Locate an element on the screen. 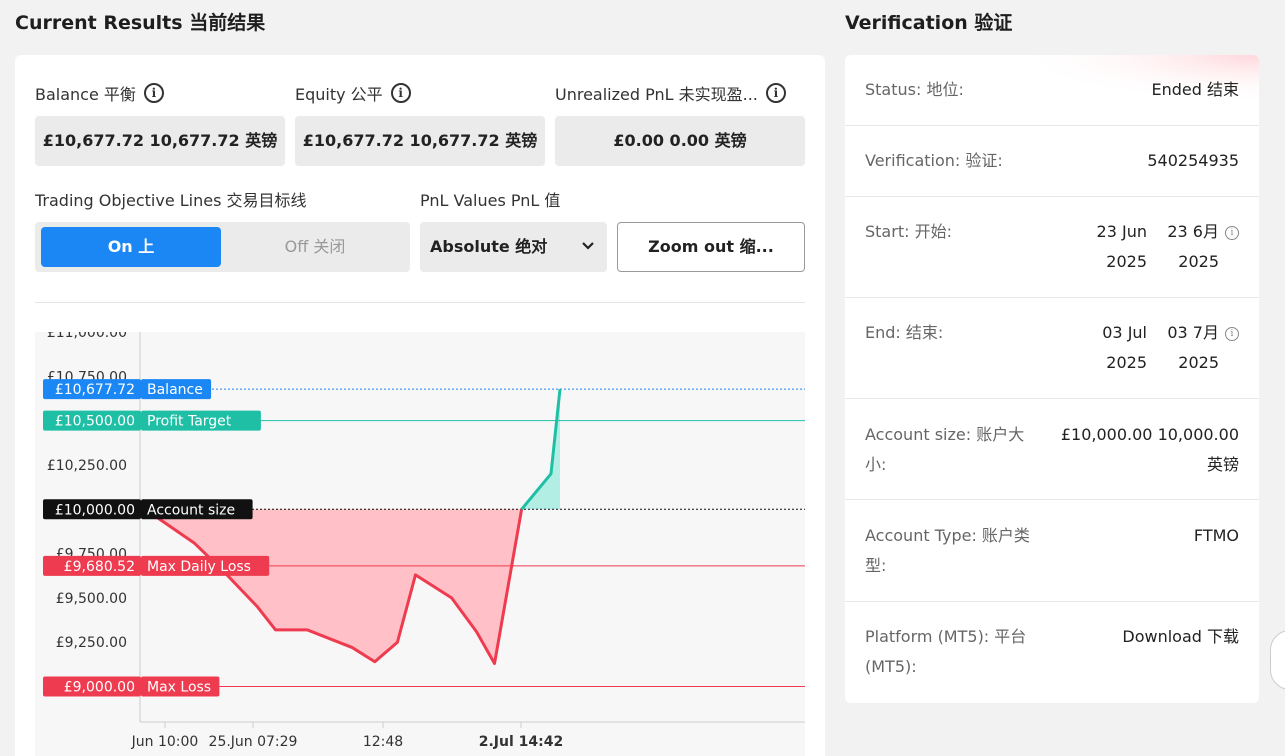 This screenshot has width=1285, height=756. x-tick-label: Jun 10:00 is located at coordinates (165, 742).